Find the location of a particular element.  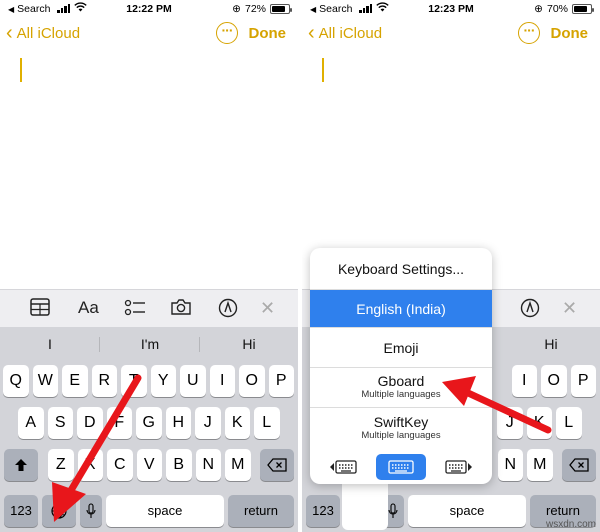

key-b: B is located at coordinates (179, 465).